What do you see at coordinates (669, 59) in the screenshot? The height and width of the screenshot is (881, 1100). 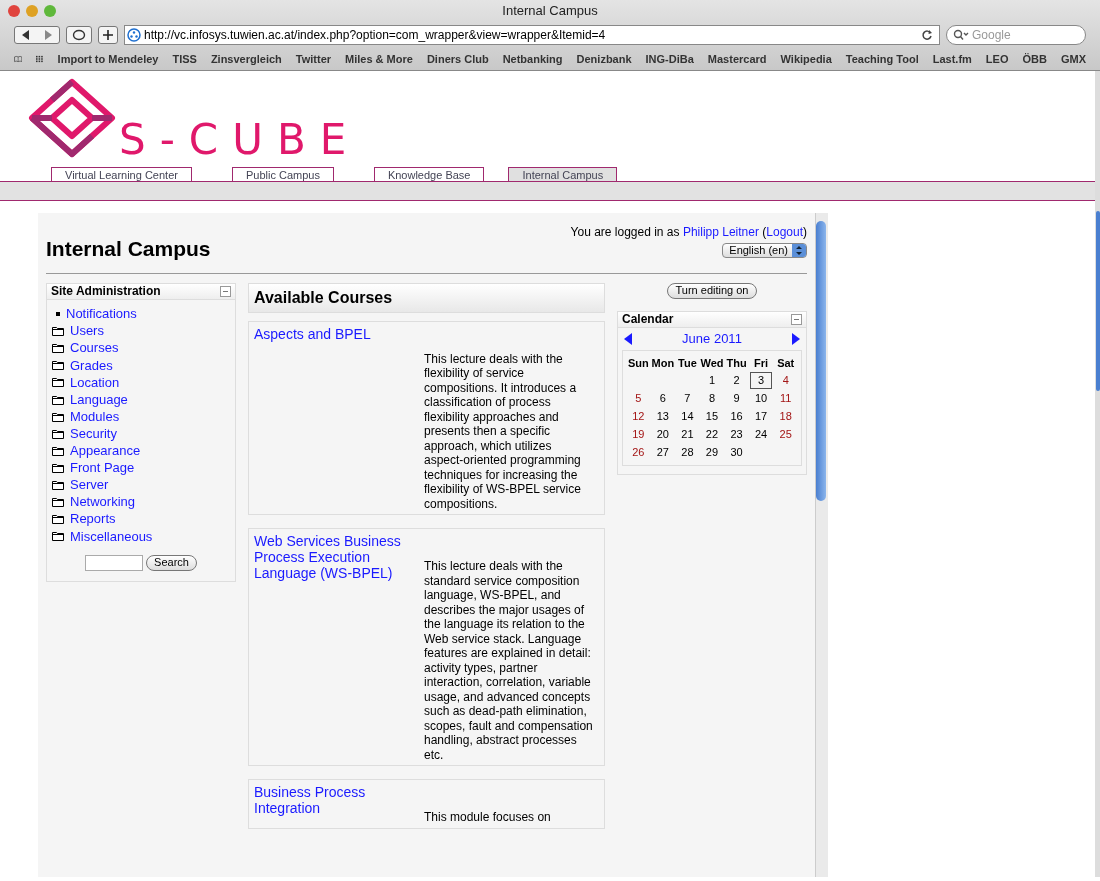 I see `bookmark-link: ING-DiBa` at bounding box center [669, 59].